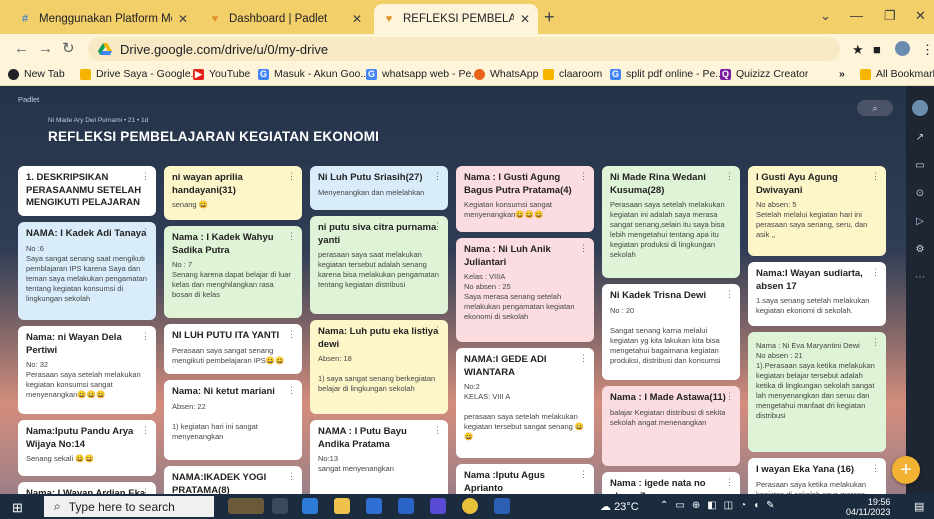 The width and height of the screenshot is (934, 519). Describe the element at coordinates (310, 506) in the screenshot. I see `edge-icon` at that location.